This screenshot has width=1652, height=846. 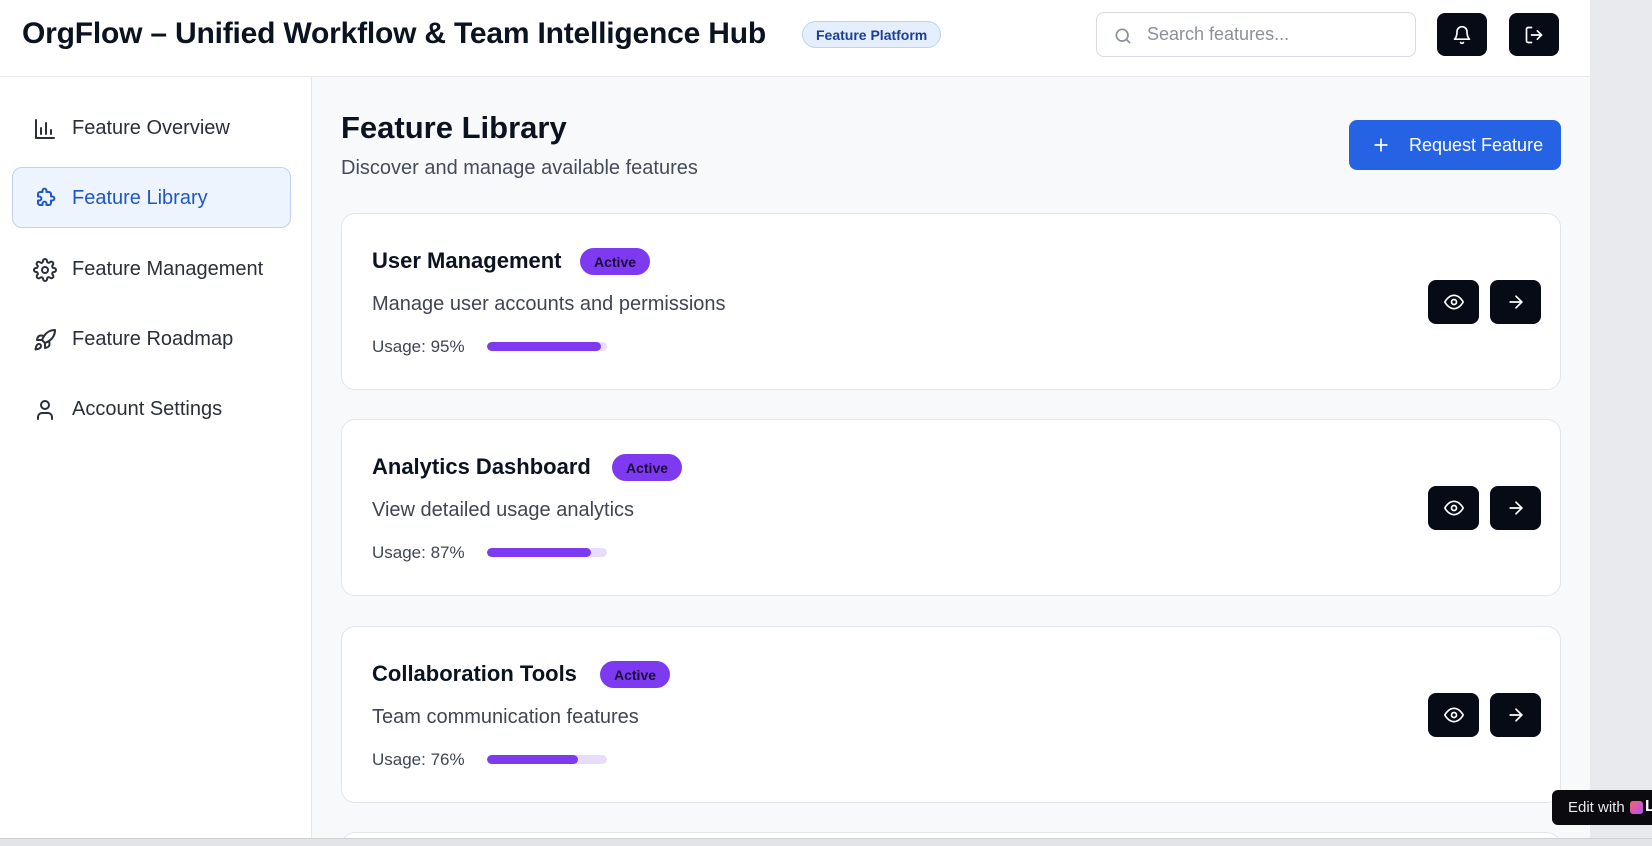 I want to click on edit-with-label: Edit with, so click(x=1596, y=807).